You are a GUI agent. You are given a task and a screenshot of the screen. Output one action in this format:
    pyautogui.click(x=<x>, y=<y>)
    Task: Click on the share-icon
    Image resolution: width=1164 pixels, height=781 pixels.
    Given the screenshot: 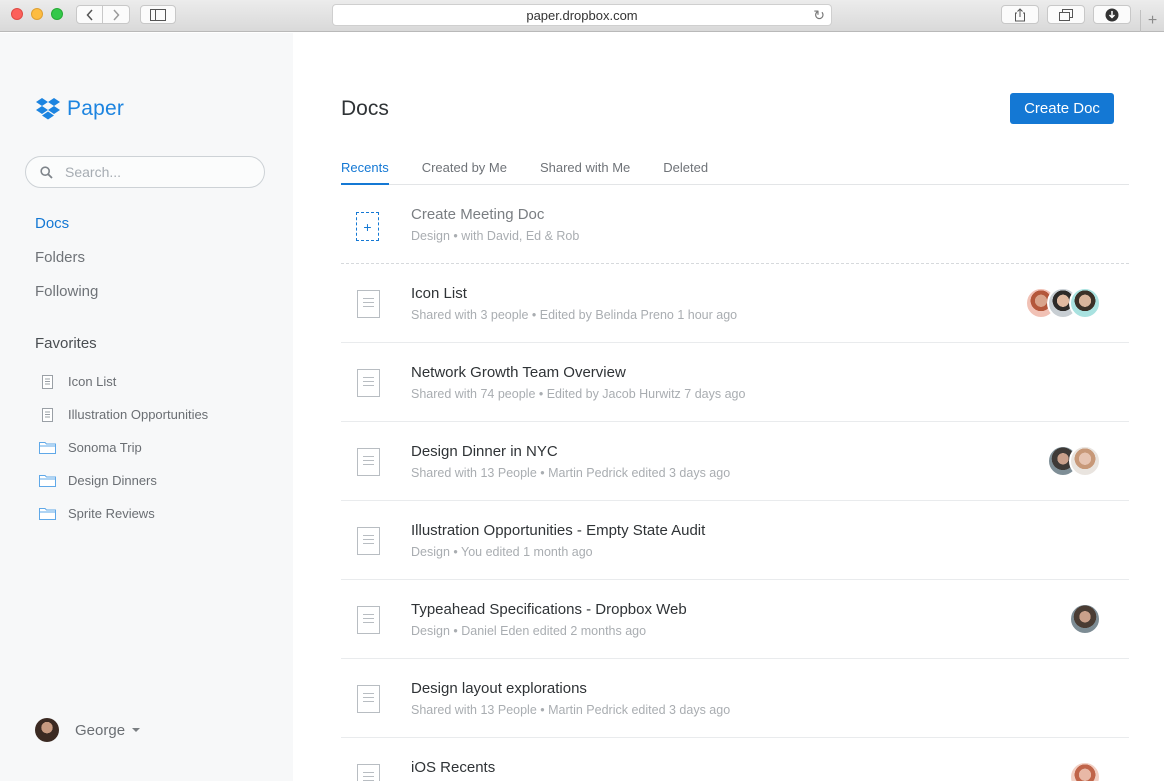 What is the action you would take?
    pyautogui.click(x=1020, y=14)
    